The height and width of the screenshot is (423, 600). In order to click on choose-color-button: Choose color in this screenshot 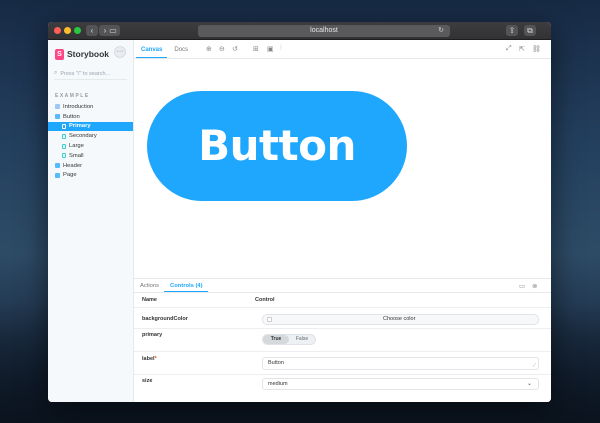, I will do `click(399, 319)`.